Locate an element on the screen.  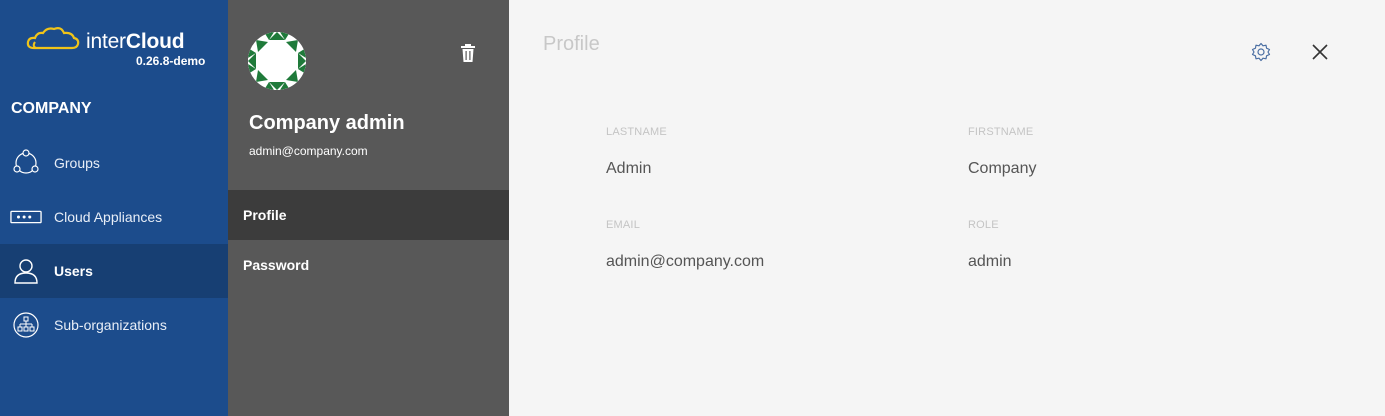
cloud-logo-icon is located at coordinates (53, 38).